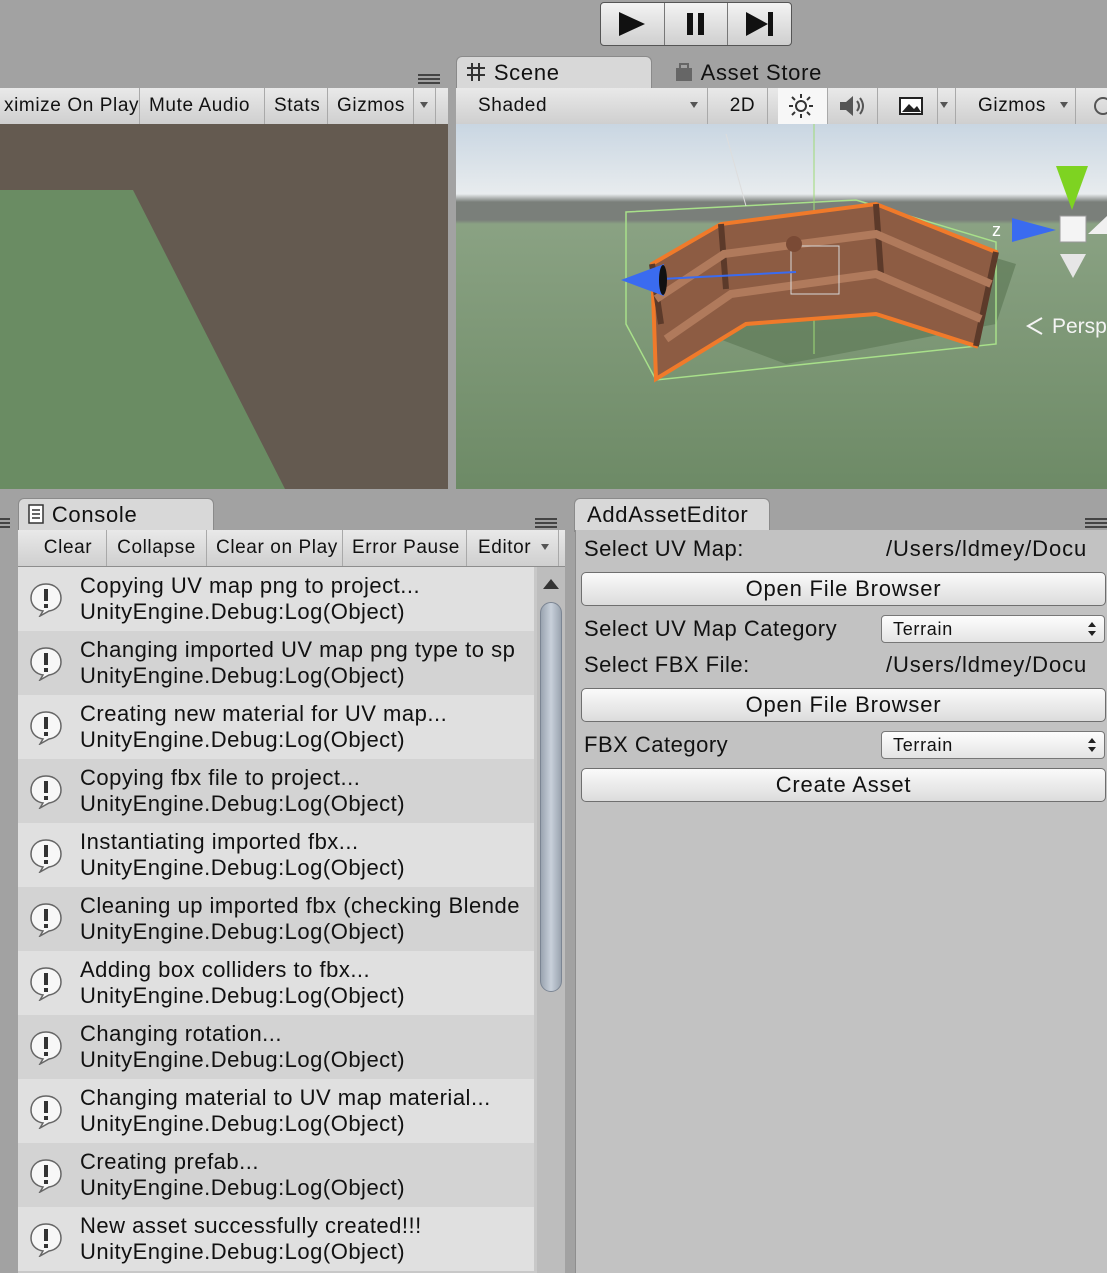 Image resolution: width=1107 pixels, height=1273 pixels. Describe the element at coordinates (554, 73) in the screenshot. I see `tab-scene: Scene` at that location.